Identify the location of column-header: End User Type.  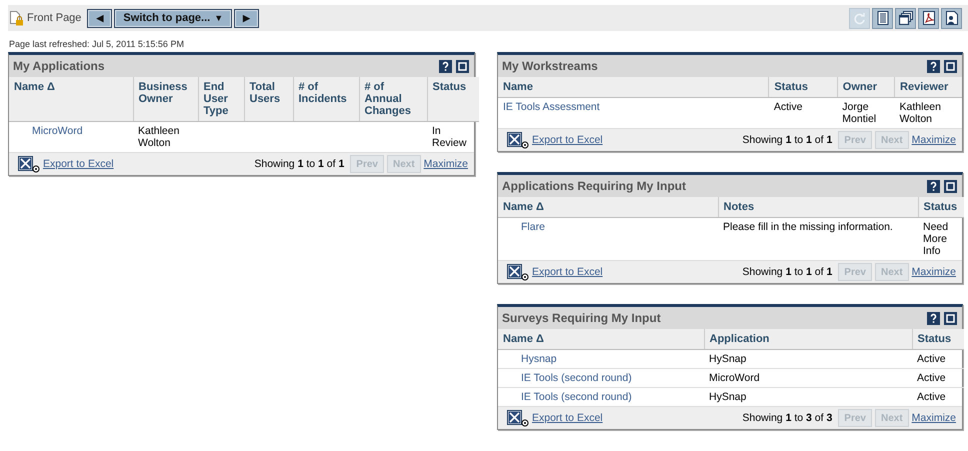
(221, 99).